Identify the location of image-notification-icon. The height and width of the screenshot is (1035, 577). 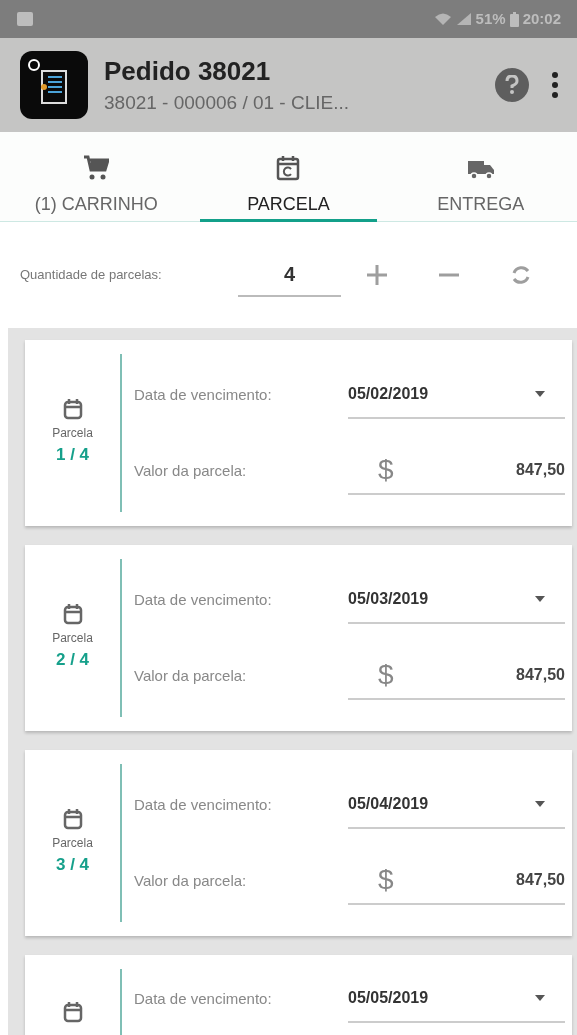
(25, 19).